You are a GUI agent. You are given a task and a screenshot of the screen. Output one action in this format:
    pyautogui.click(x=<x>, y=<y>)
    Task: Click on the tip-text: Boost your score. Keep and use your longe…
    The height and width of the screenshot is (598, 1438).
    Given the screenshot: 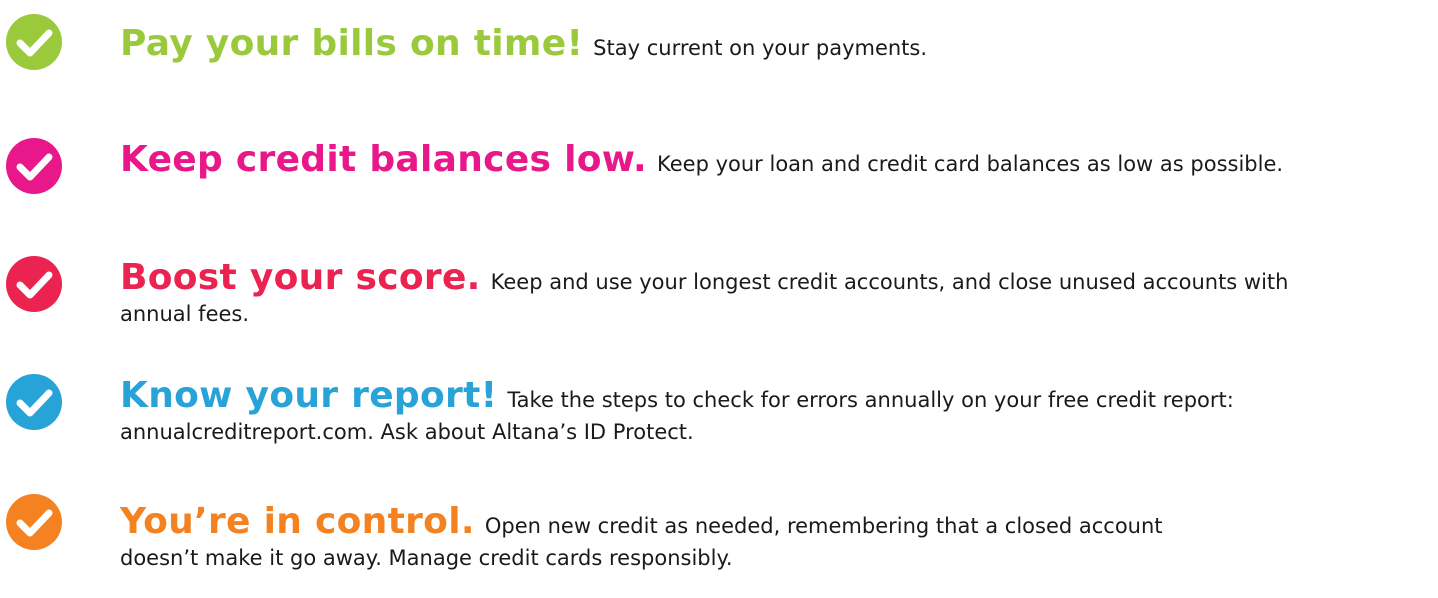 What is the action you would take?
    pyautogui.click(x=720, y=295)
    